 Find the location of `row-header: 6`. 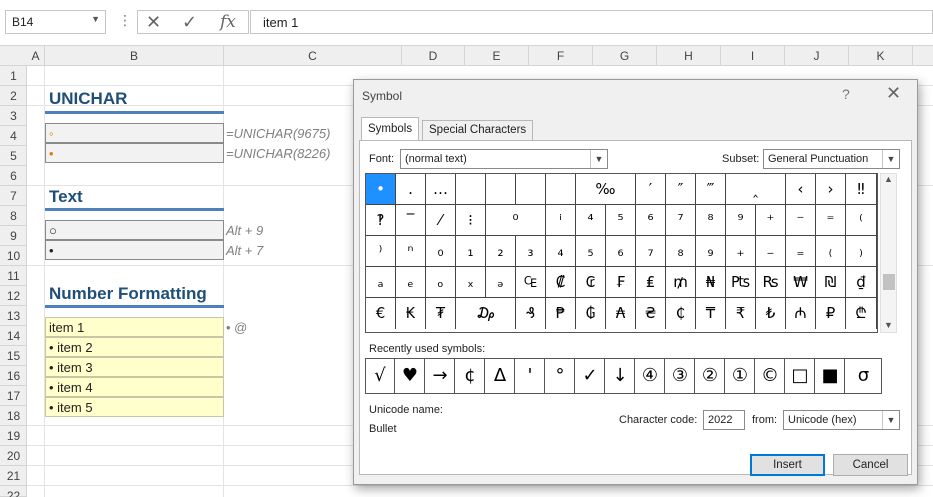

row-header: 6 is located at coordinates (13, 176).